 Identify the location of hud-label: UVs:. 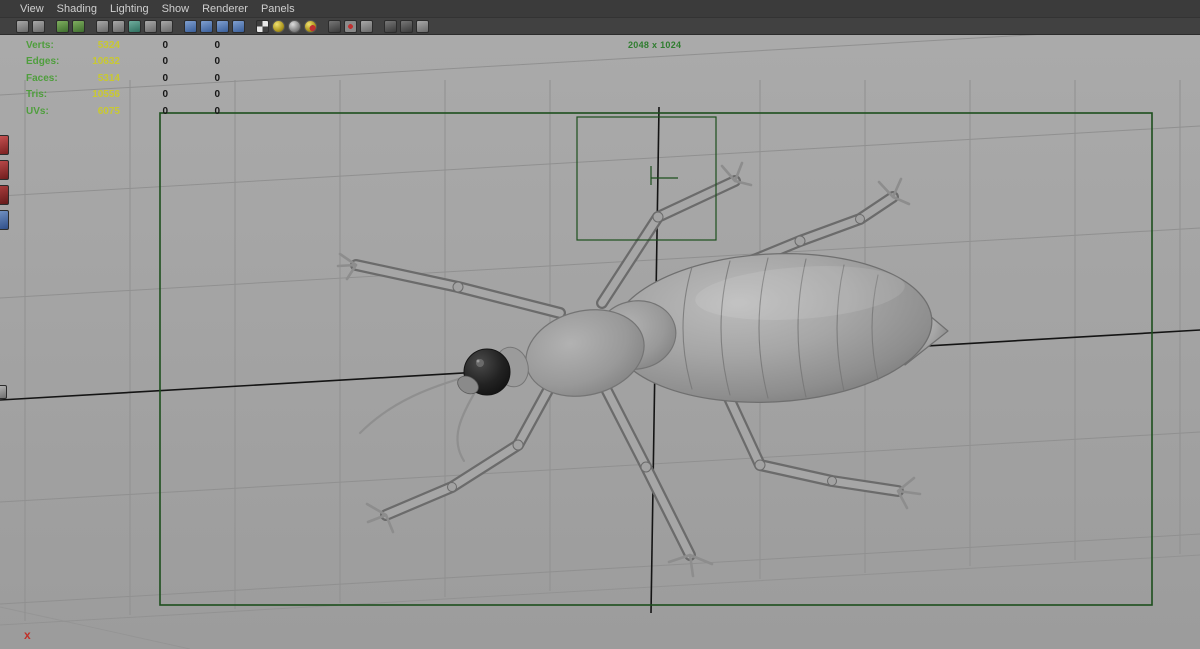
(37, 111).